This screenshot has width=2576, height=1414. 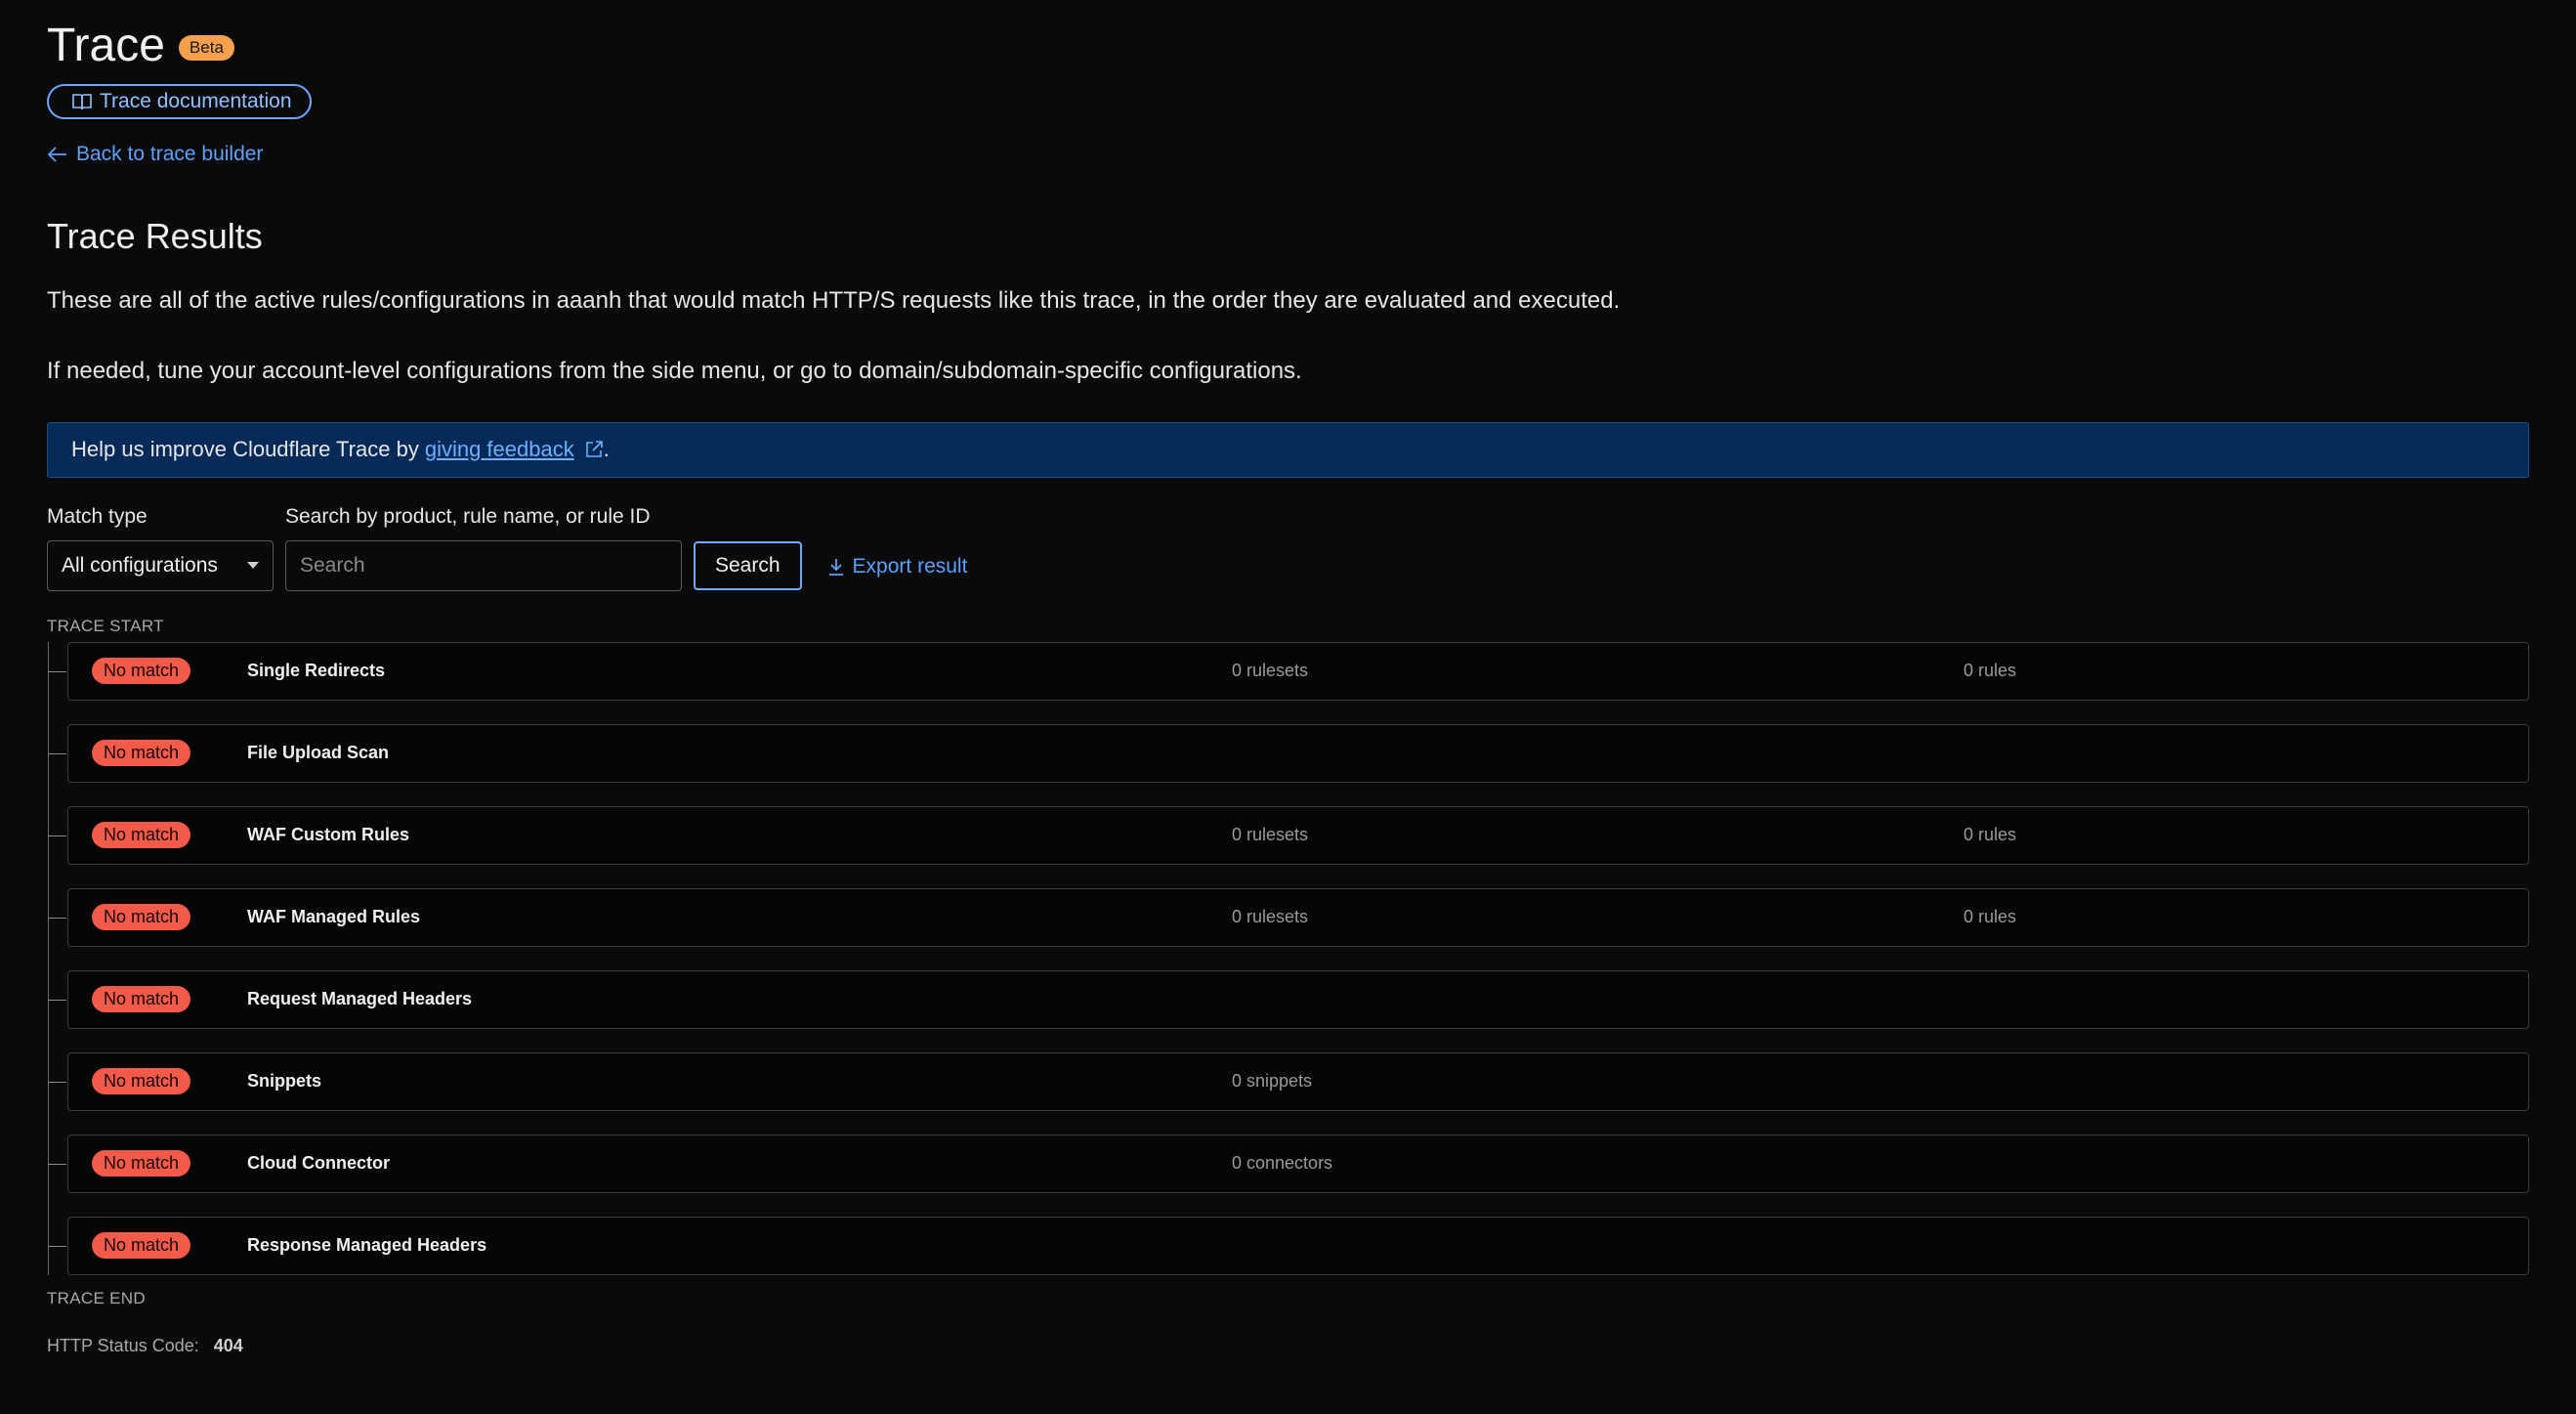 What do you see at coordinates (284, 1081) in the screenshot?
I see `trace-row-name: Snippets` at bounding box center [284, 1081].